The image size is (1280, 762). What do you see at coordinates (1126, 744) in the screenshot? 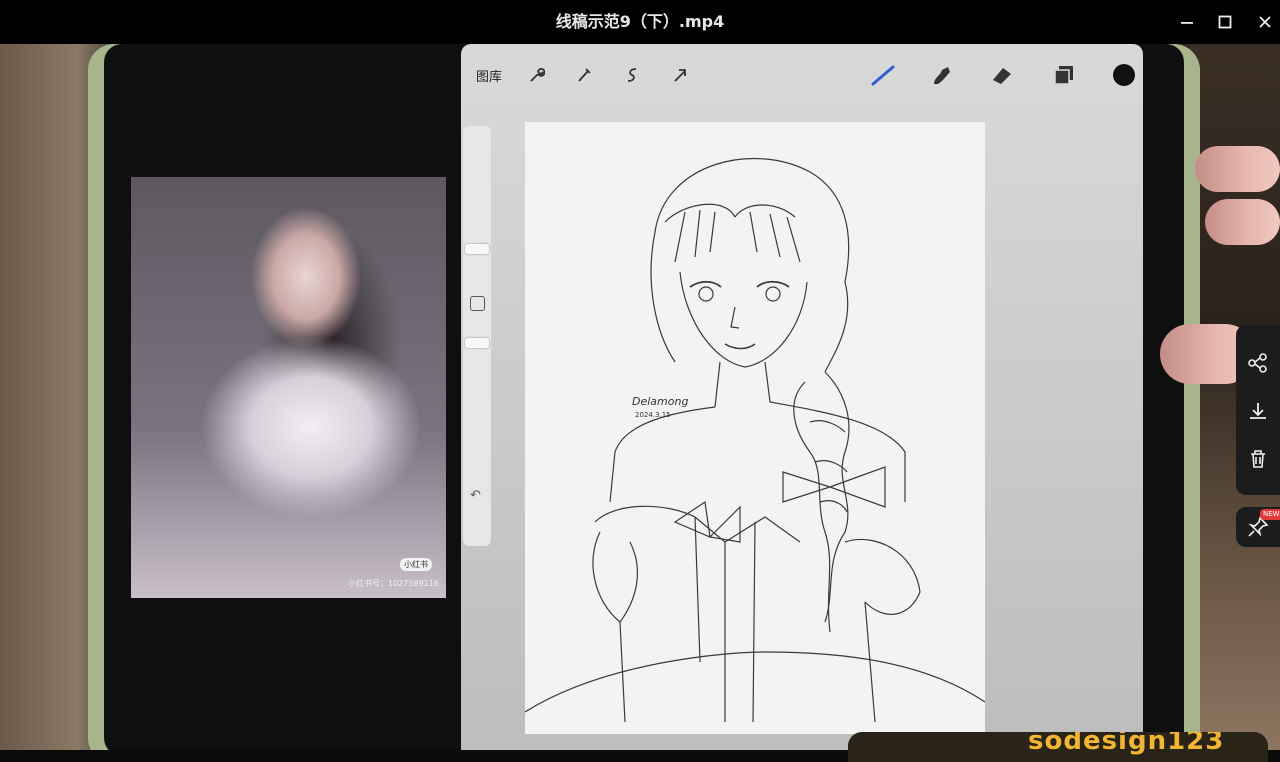
I see `watermark-text: sodesign123` at bounding box center [1126, 744].